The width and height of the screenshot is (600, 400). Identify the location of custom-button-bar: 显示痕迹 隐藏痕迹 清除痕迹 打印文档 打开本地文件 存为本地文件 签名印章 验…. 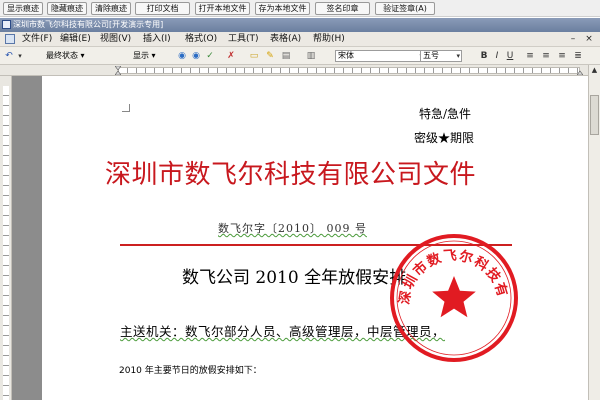
(300, 8).